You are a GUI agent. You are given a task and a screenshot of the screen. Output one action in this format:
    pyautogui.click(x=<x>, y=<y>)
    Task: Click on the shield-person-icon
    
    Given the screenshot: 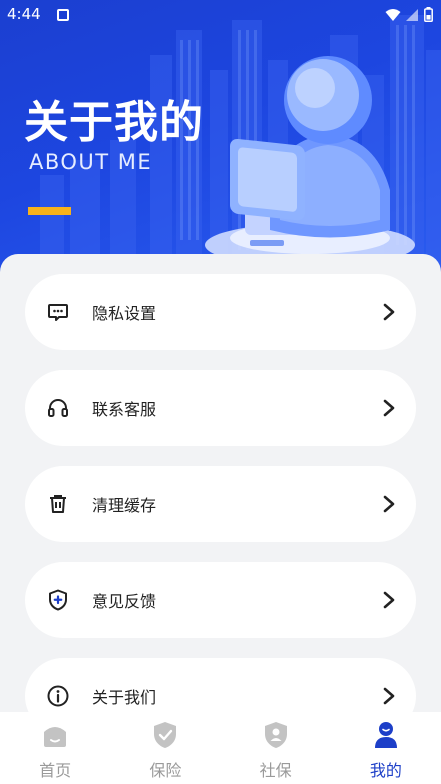 What is the action you would take?
    pyautogui.click(x=275, y=735)
    